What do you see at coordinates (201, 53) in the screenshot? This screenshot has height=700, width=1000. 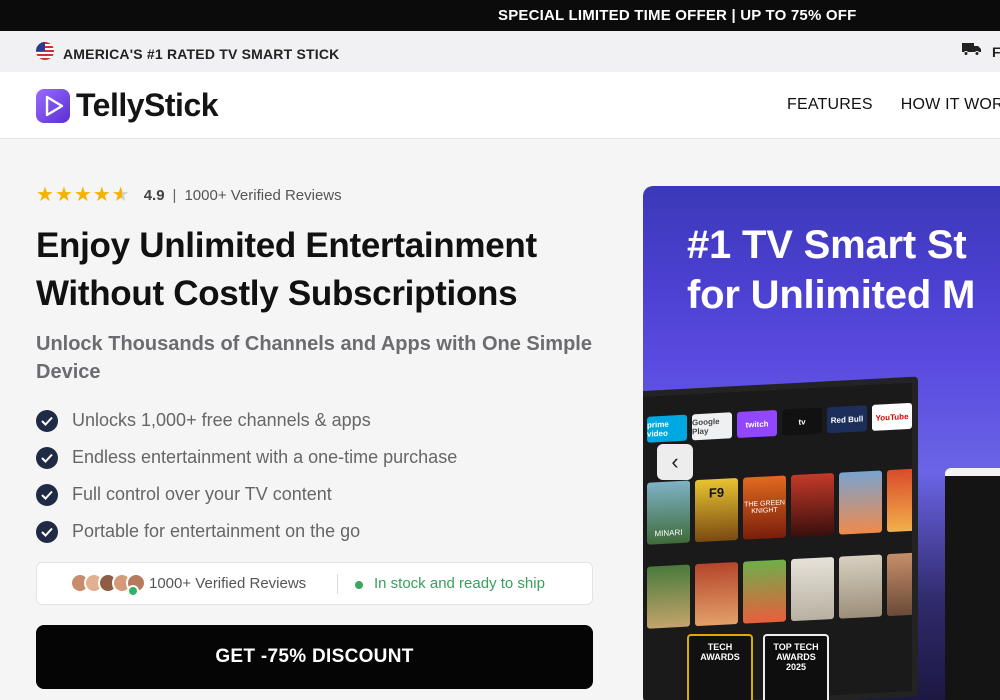 I see `trust-bar-text: AMERICA'S #1 RATED TV SMART STICK` at bounding box center [201, 53].